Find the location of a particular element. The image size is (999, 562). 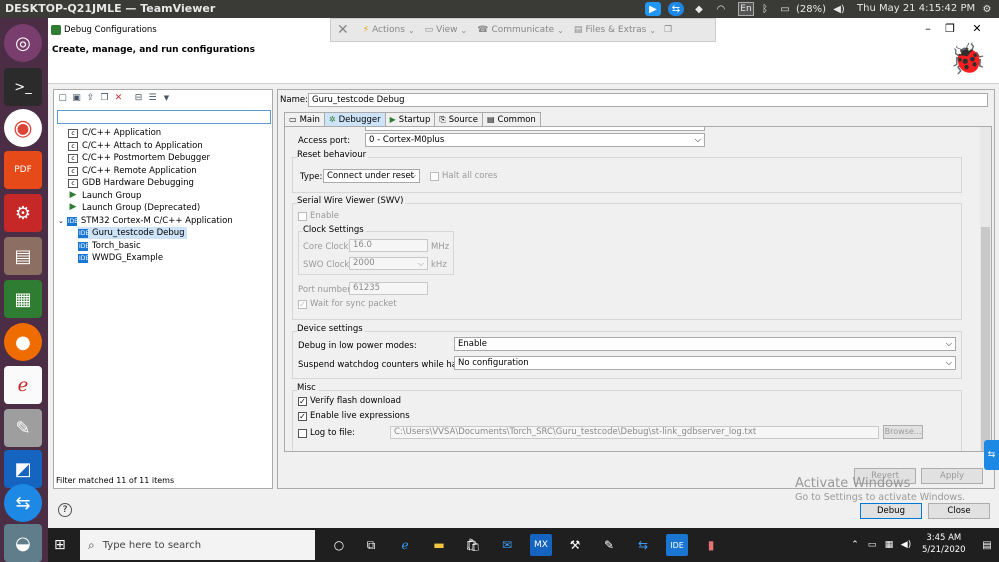

filter-icon: ☰ is located at coordinates (152, 98).